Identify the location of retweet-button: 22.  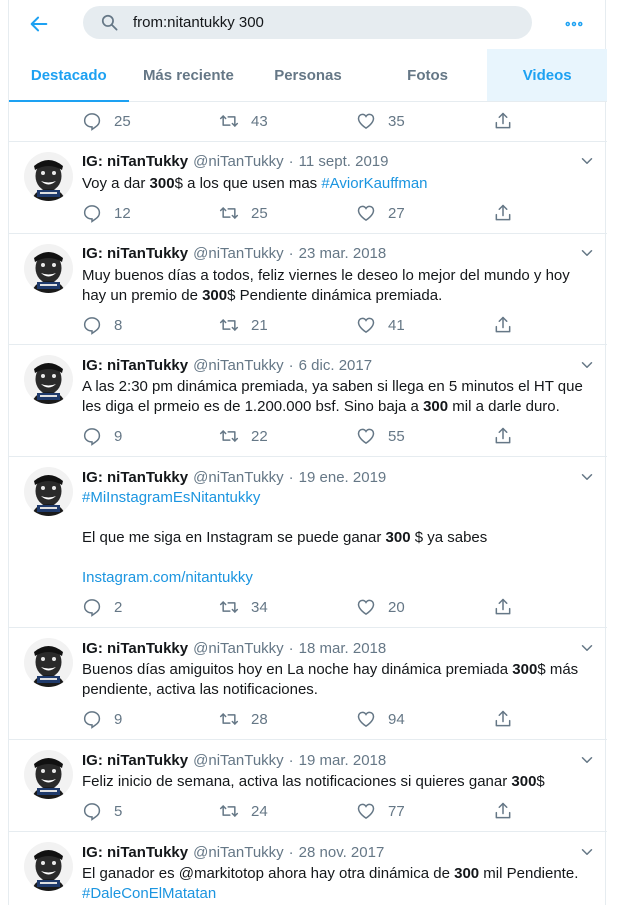
(243, 436).